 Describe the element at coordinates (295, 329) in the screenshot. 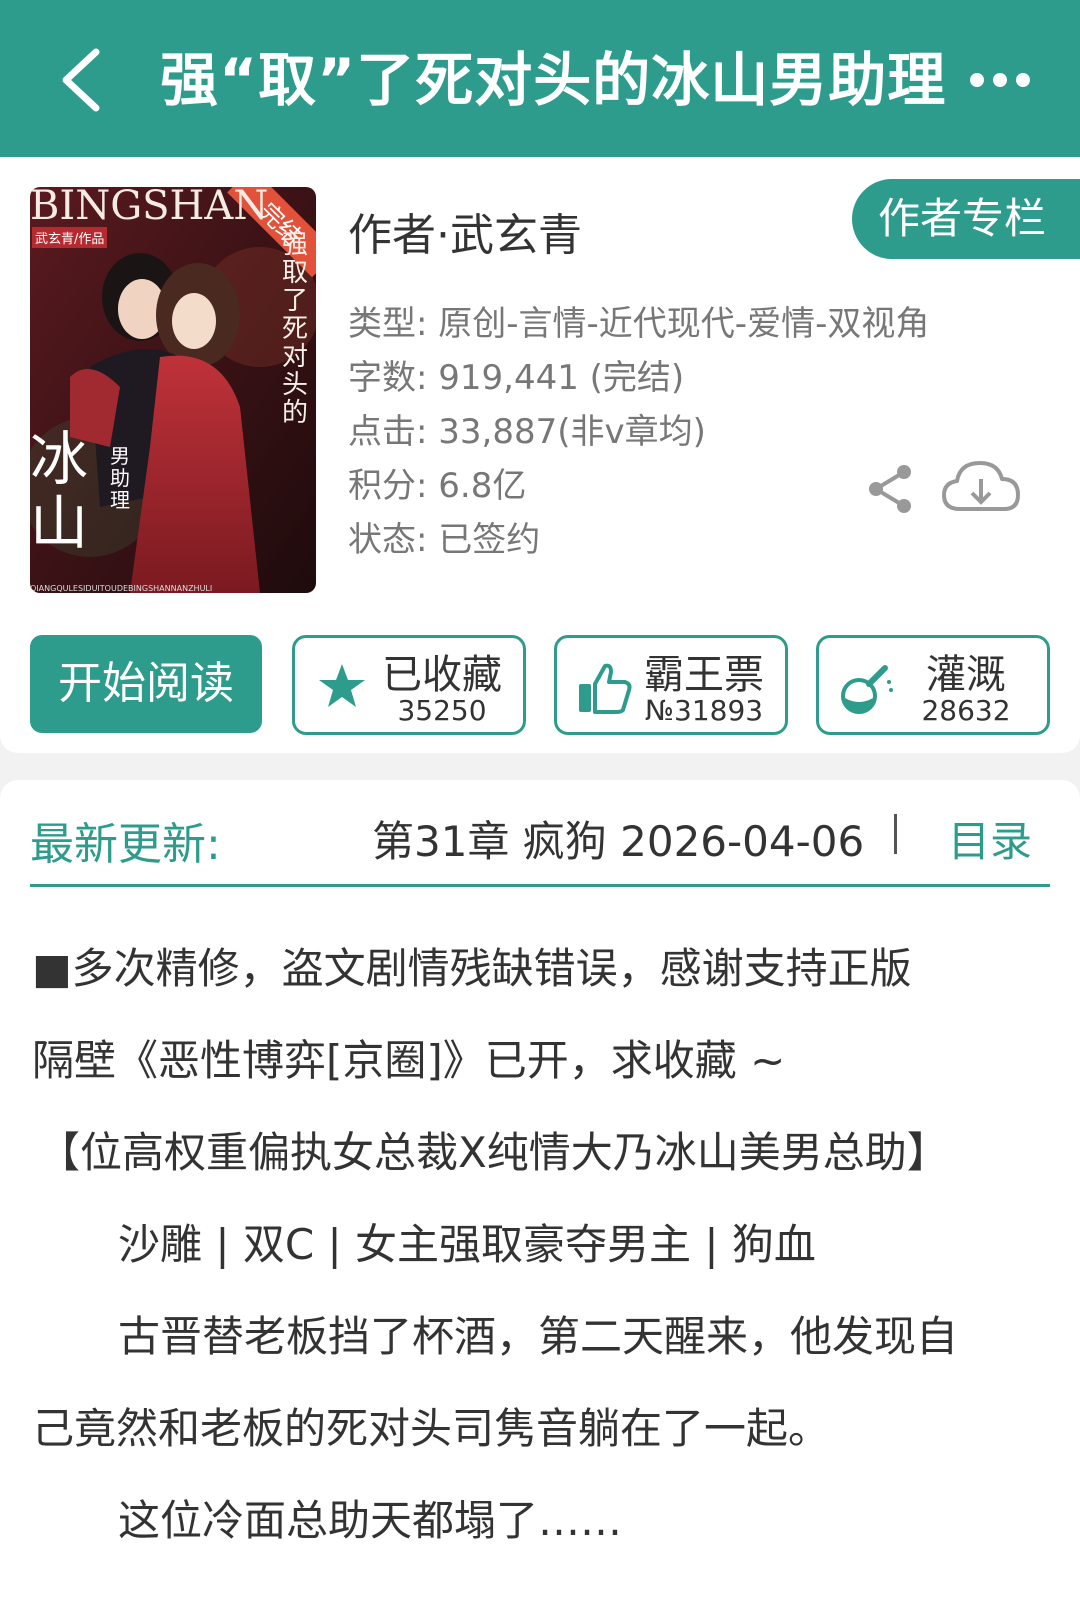

I see `cover-title-top: 强取了死对头的` at that location.